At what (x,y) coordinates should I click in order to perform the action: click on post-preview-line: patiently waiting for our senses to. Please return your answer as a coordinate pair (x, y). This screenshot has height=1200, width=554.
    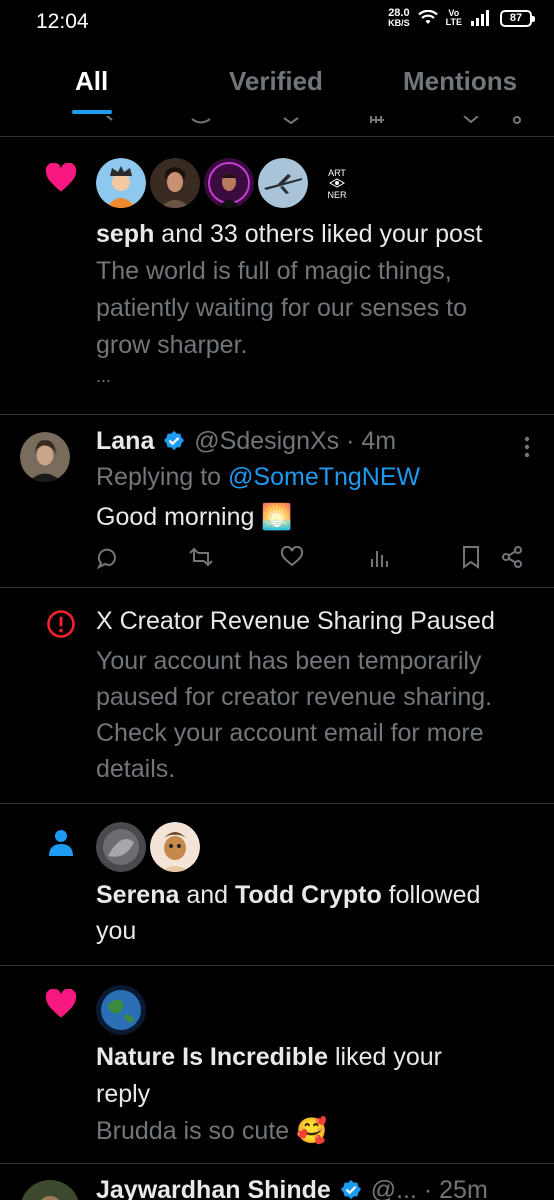
    Looking at the image, I should click on (282, 308).